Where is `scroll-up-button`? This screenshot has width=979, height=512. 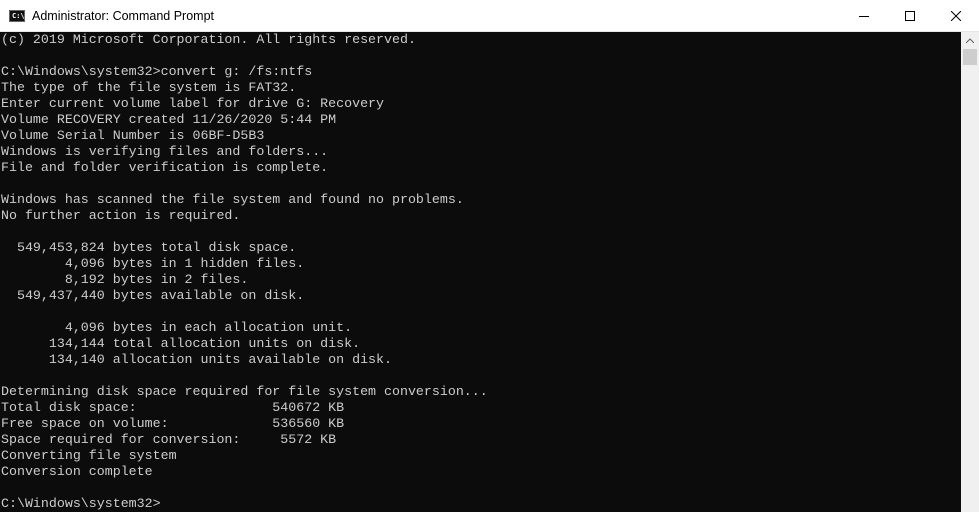
scroll-up-button is located at coordinates (970, 40).